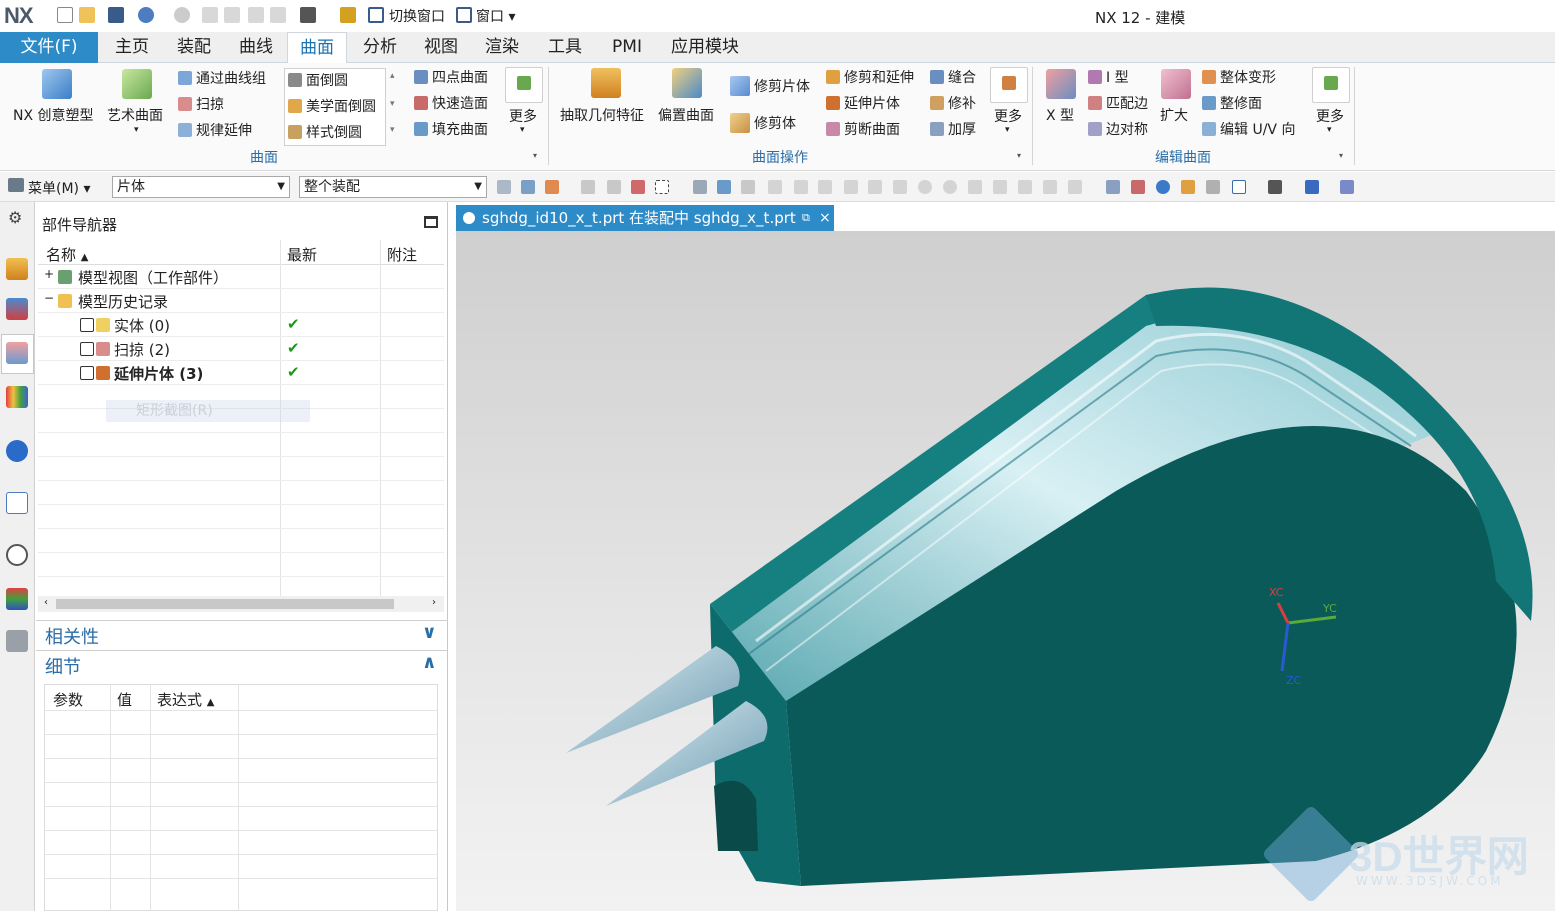  Describe the element at coordinates (953, 103) in the screenshot. I see `patch-button: 修补` at that location.